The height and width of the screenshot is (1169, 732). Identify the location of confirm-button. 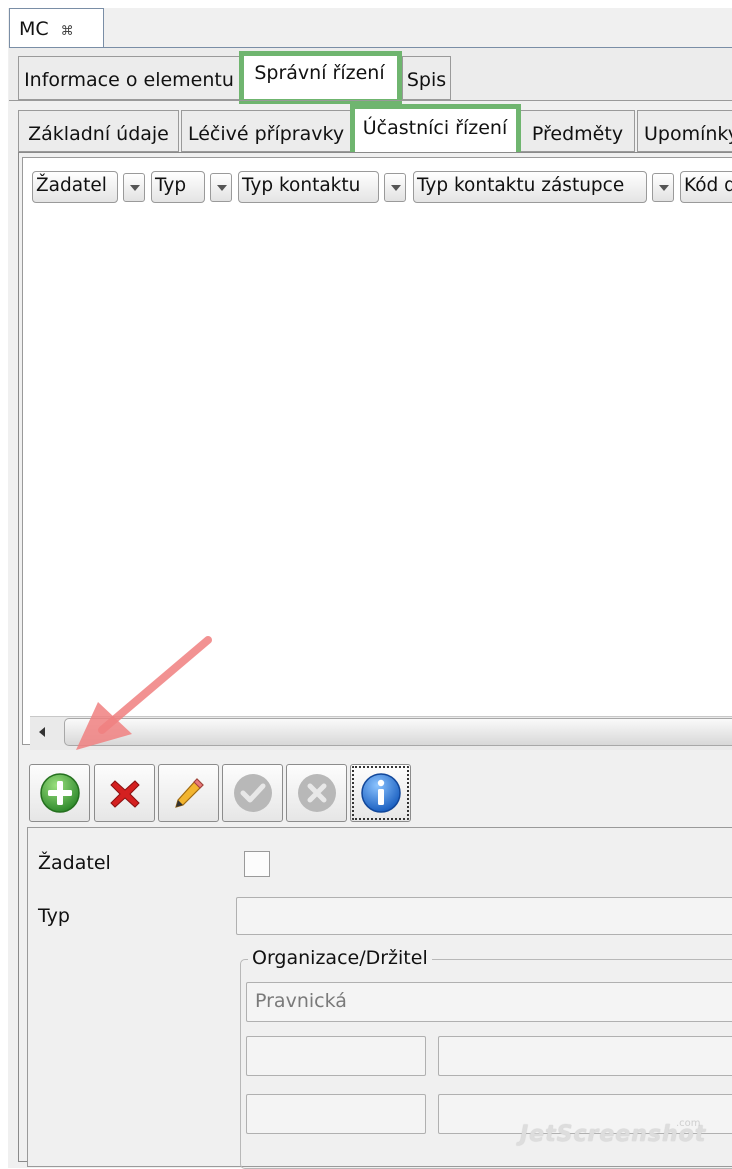
(252, 793).